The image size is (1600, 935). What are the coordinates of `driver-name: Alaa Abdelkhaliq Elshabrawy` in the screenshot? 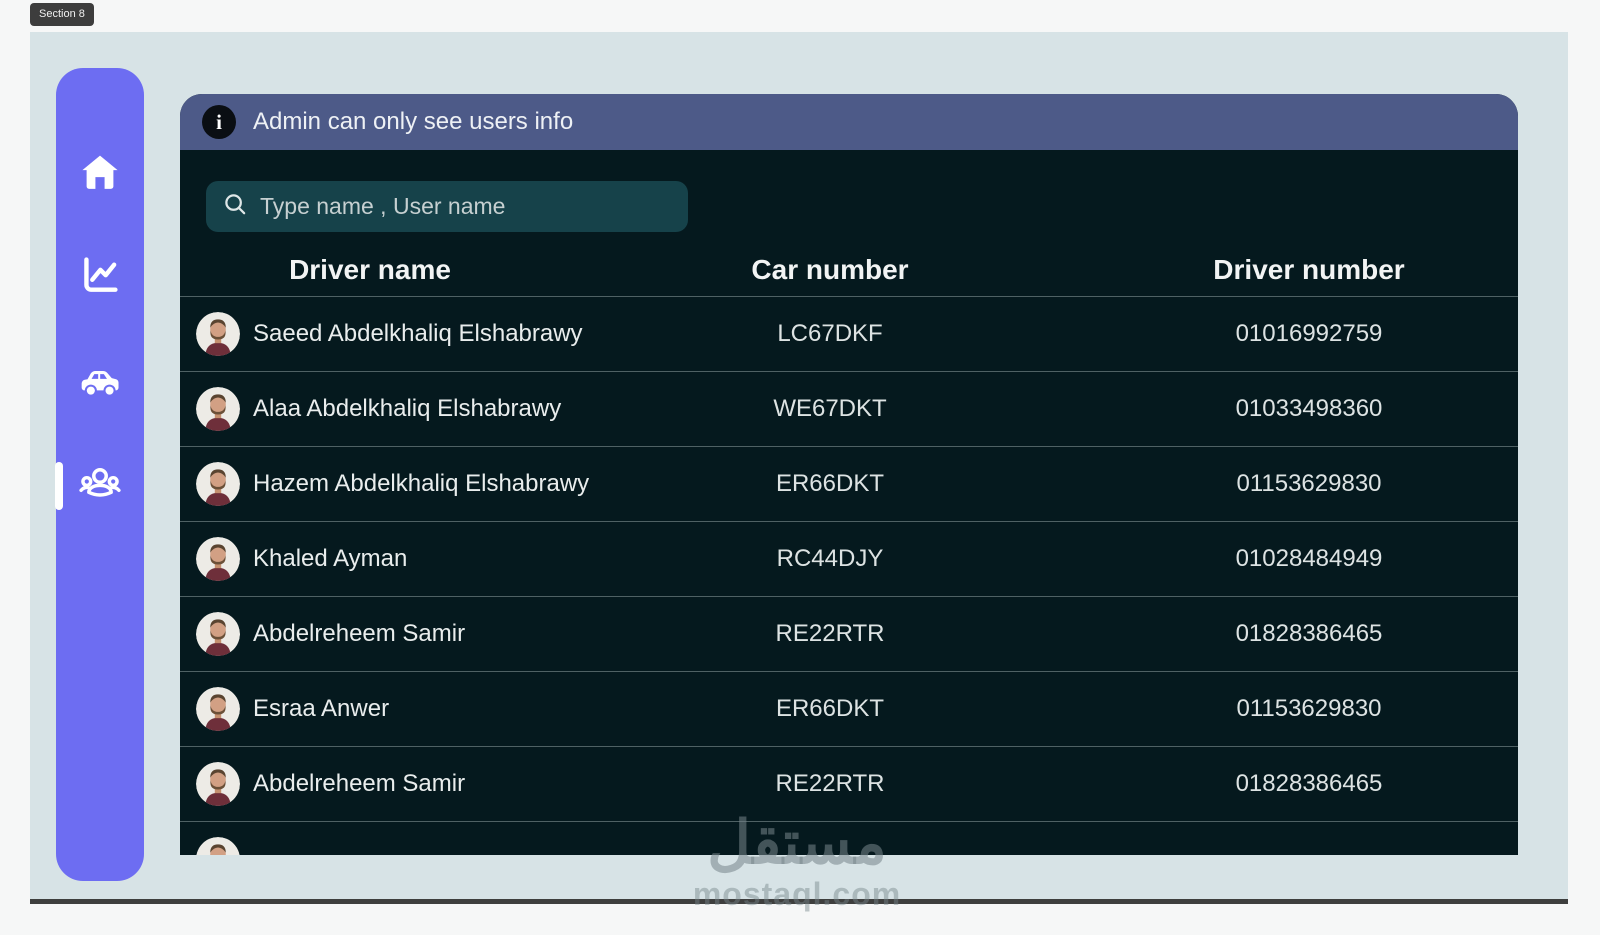 It's located at (407, 408).